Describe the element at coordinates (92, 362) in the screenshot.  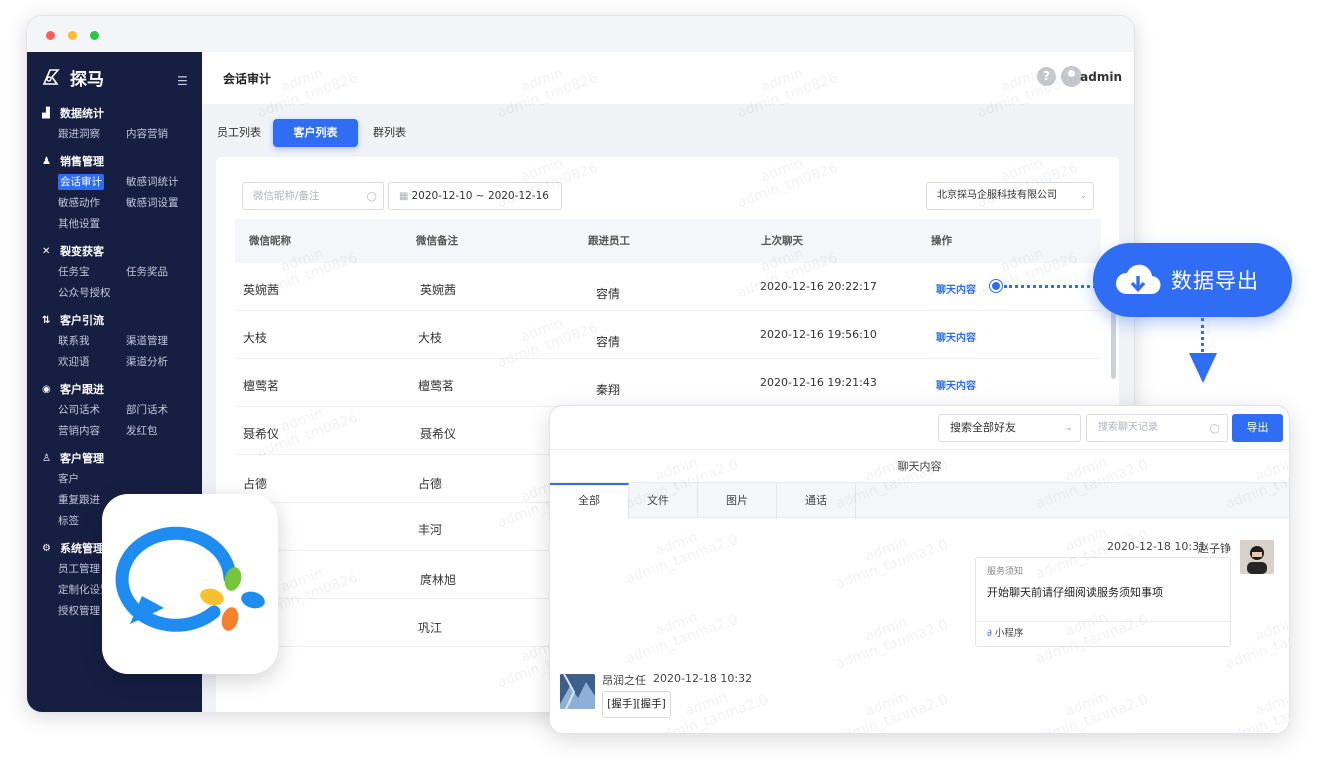
I see `sidebar-item-welcome-msg: 欢迎语` at that location.